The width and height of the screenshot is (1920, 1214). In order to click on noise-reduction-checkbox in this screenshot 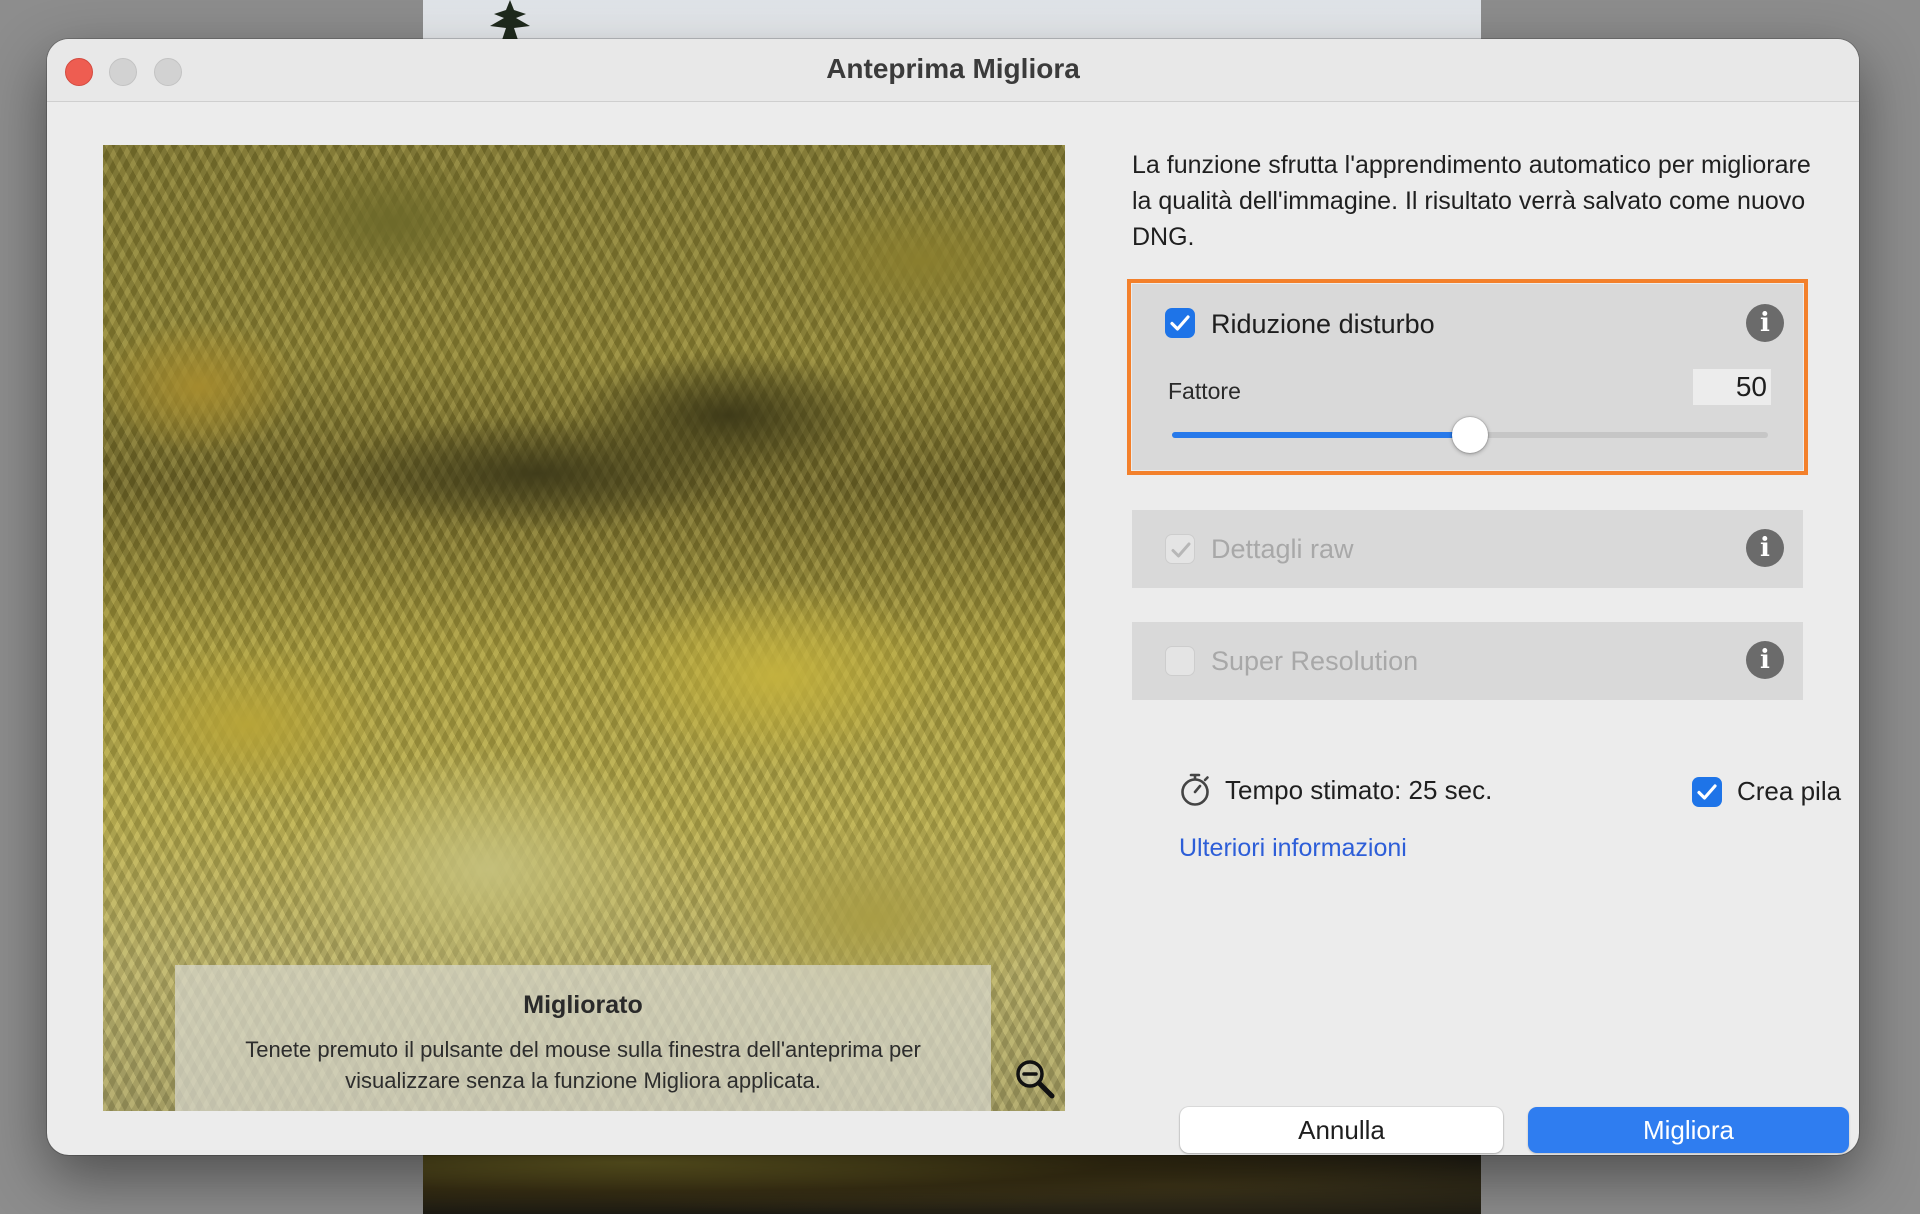, I will do `click(1180, 323)`.